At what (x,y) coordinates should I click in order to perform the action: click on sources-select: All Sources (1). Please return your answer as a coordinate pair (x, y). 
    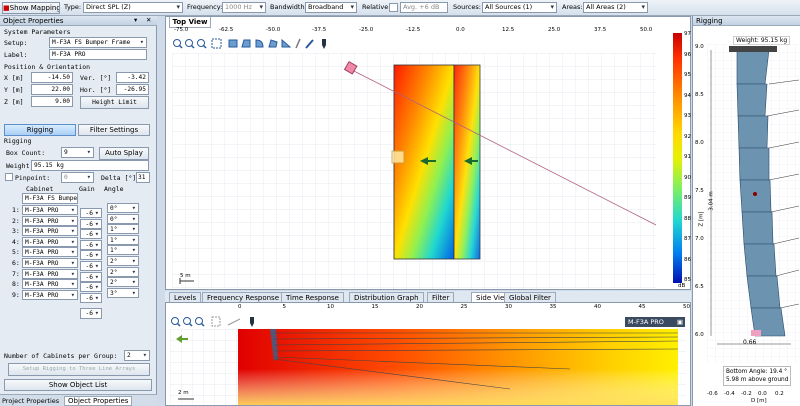
    Looking at the image, I should click on (519, 7).